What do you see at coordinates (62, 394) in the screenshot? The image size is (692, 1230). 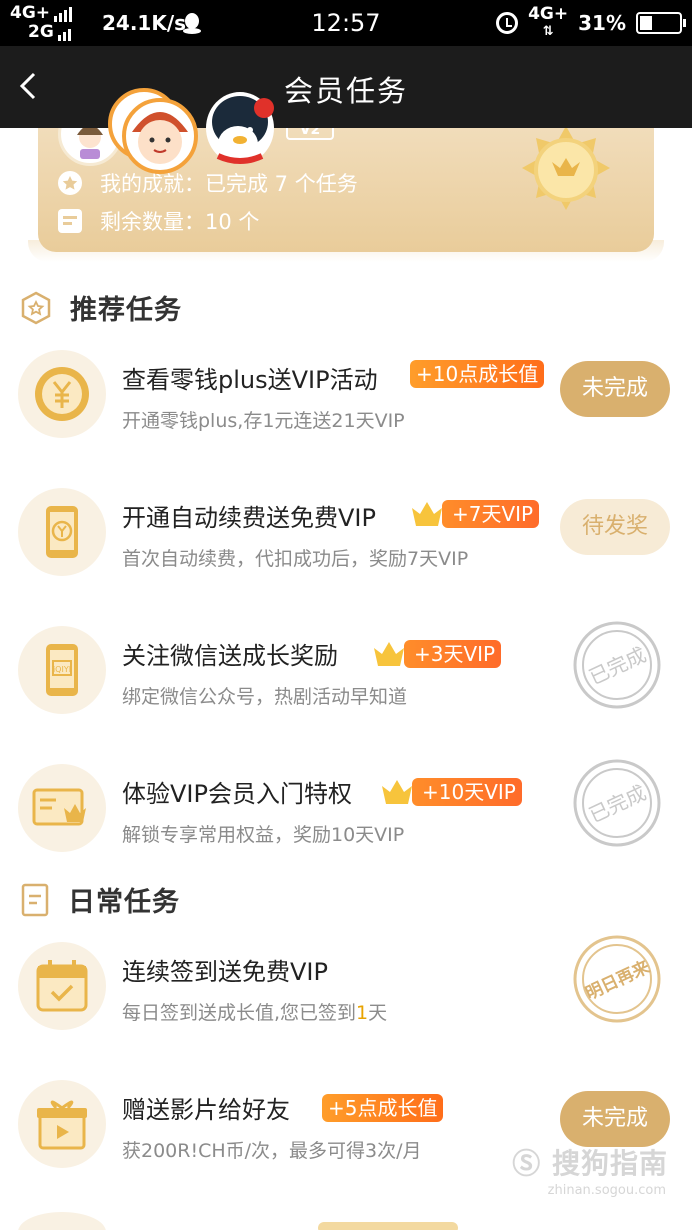 I see `yuan-coin-icon` at bounding box center [62, 394].